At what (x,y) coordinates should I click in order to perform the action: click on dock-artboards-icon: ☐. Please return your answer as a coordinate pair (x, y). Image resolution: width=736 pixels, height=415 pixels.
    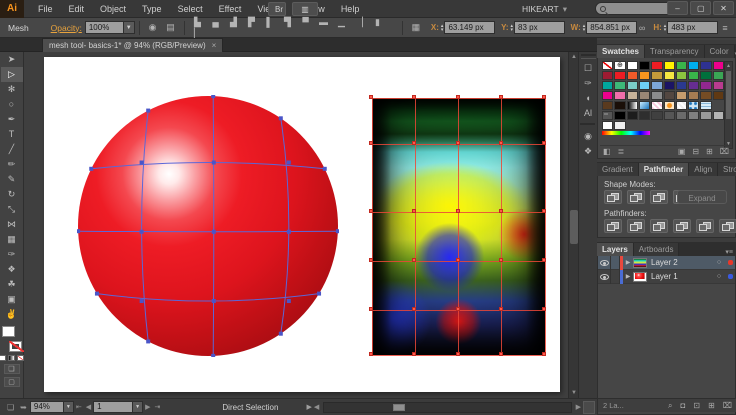
    Looking at the image, I should click on (588, 68).